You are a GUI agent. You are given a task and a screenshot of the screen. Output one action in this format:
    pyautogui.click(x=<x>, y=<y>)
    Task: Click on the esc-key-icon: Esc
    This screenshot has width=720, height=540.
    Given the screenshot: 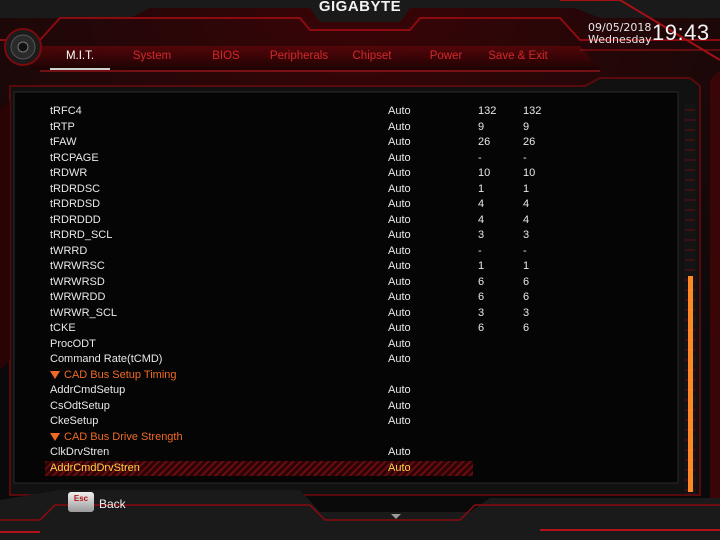 What is the action you would take?
    pyautogui.click(x=81, y=502)
    